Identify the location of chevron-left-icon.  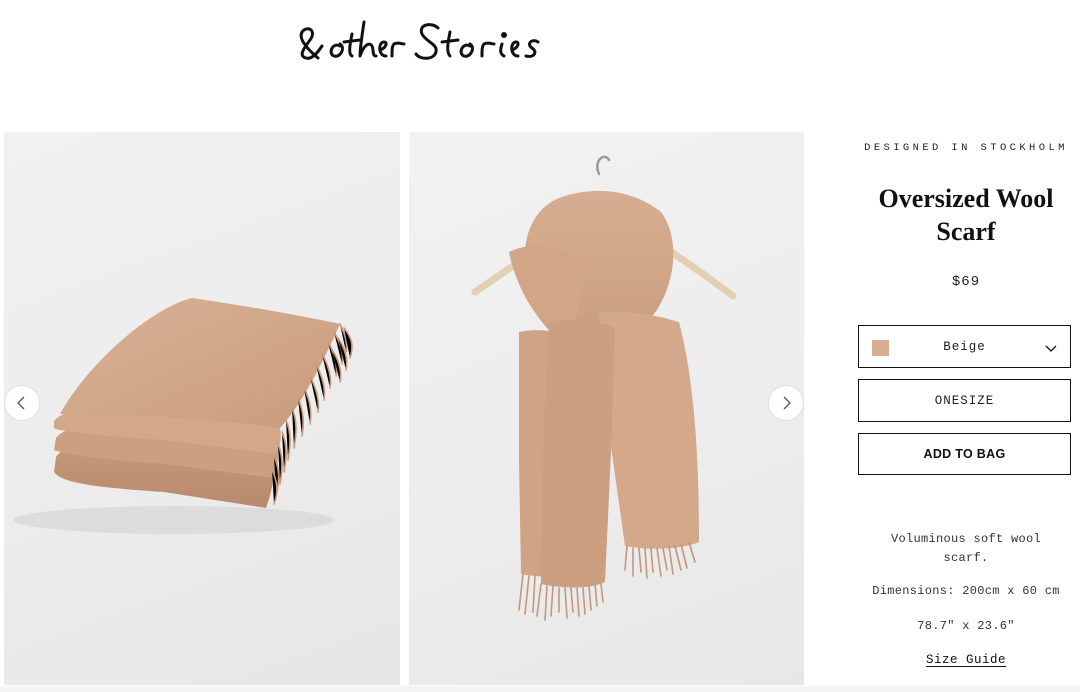
(21, 403).